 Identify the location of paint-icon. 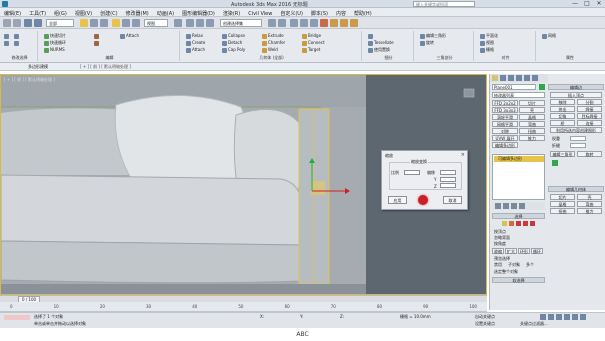
(96, 43).